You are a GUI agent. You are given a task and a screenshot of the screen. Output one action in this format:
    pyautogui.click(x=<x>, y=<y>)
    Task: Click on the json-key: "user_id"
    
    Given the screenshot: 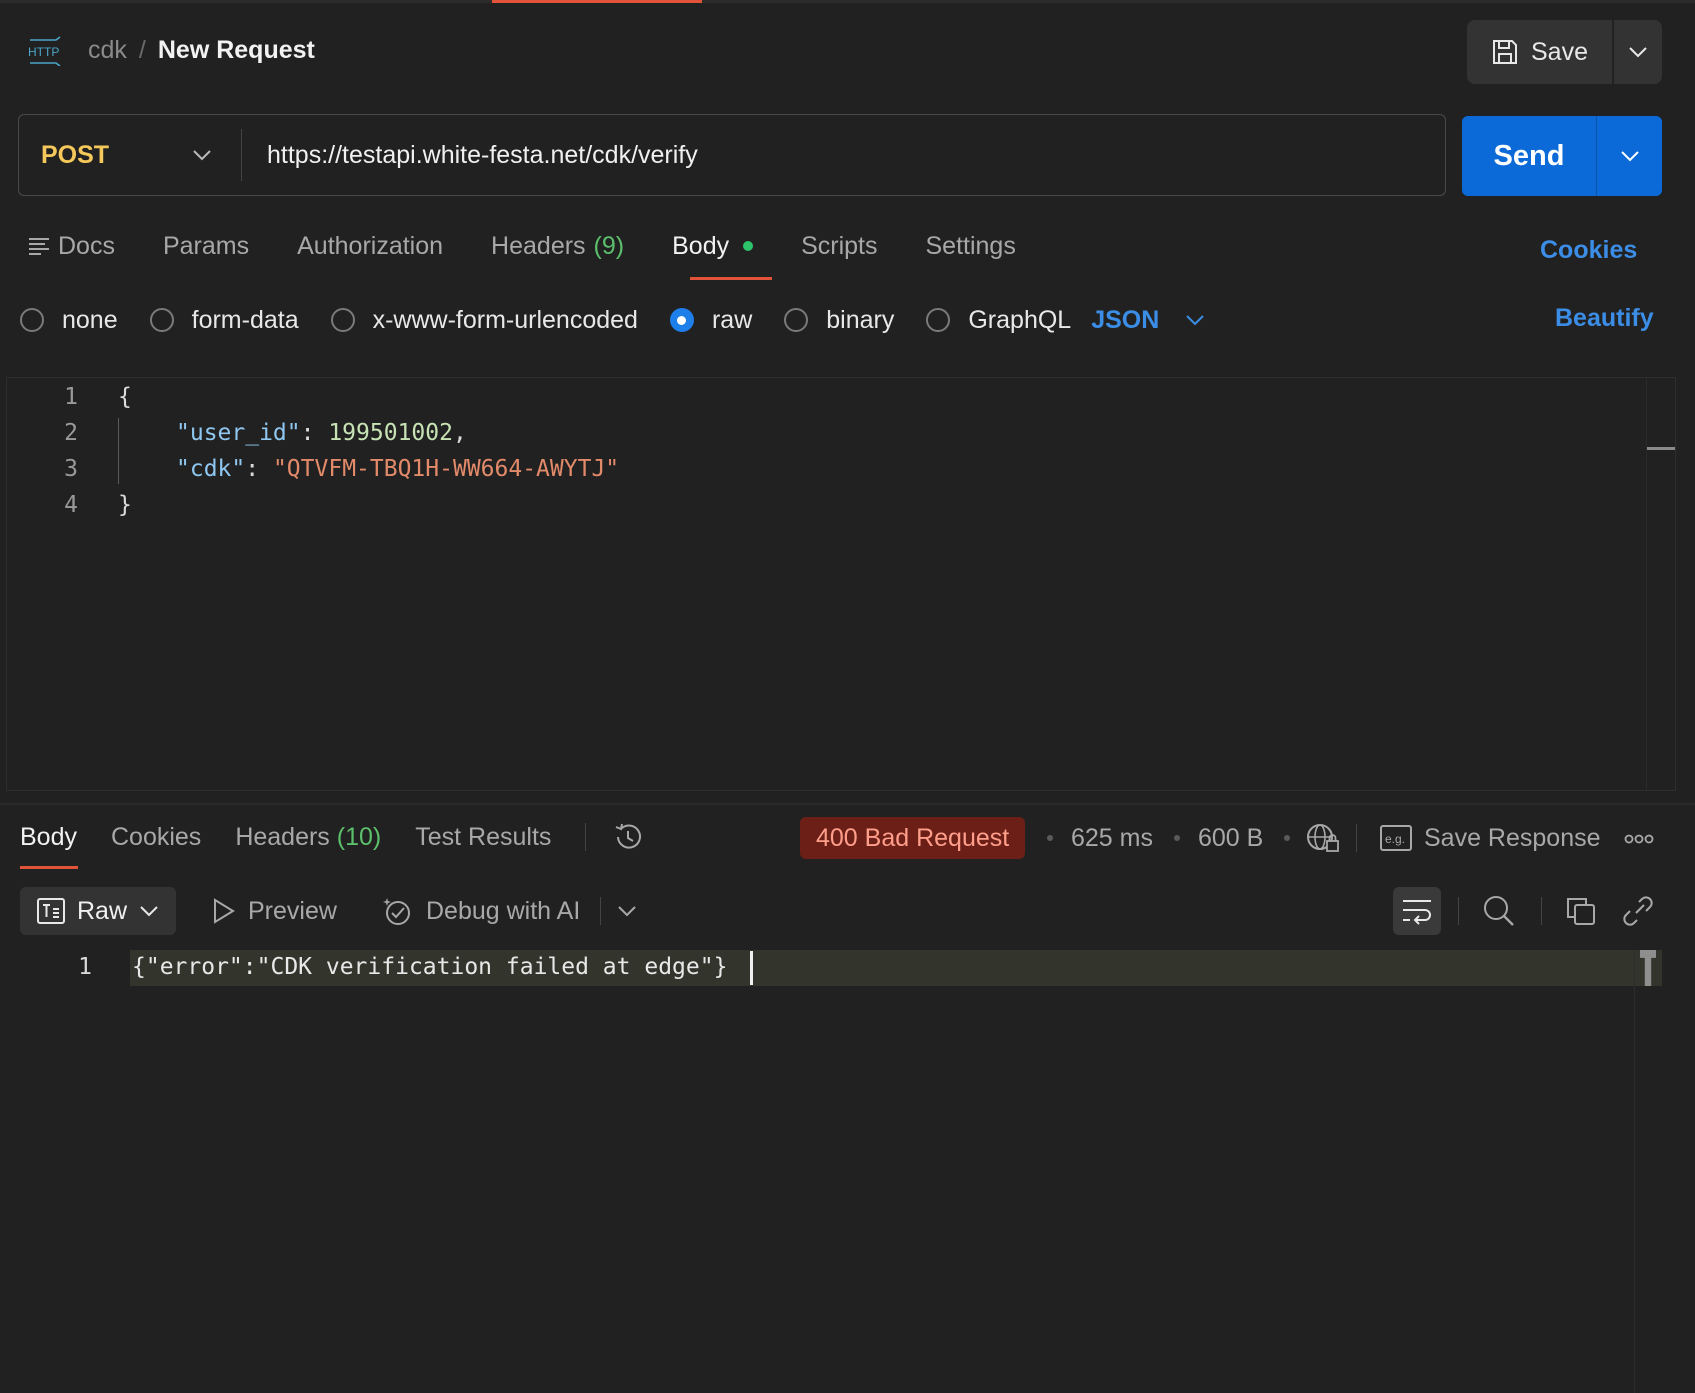 What is the action you would take?
    pyautogui.click(x=238, y=433)
    